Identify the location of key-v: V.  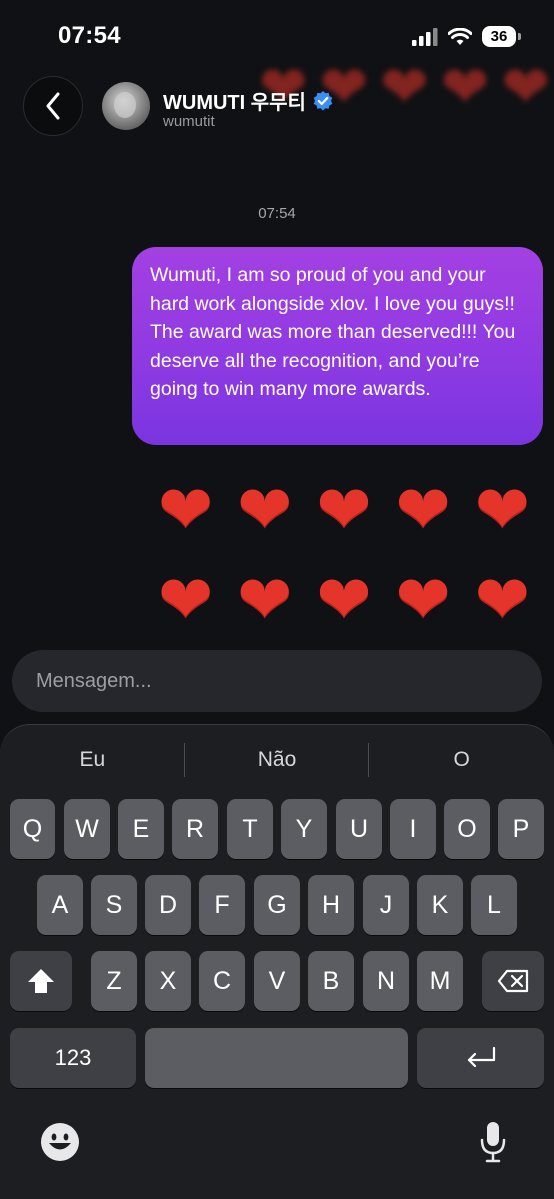
(277, 981).